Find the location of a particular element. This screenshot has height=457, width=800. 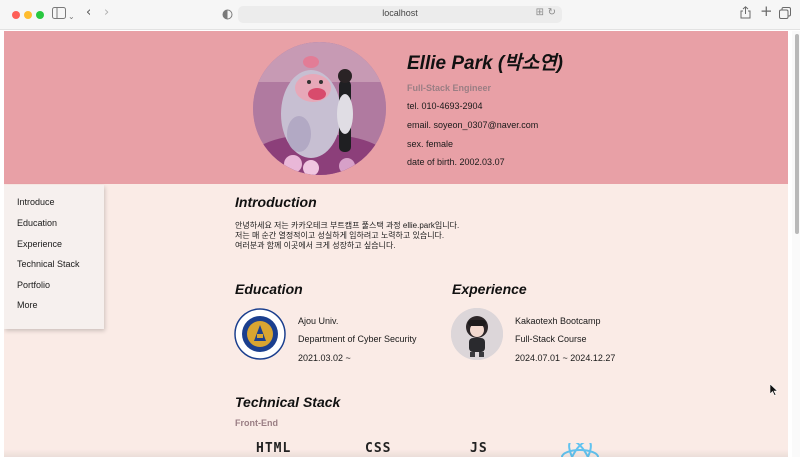

technical-stack-title: Technical Stack is located at coordinates (288, 402).